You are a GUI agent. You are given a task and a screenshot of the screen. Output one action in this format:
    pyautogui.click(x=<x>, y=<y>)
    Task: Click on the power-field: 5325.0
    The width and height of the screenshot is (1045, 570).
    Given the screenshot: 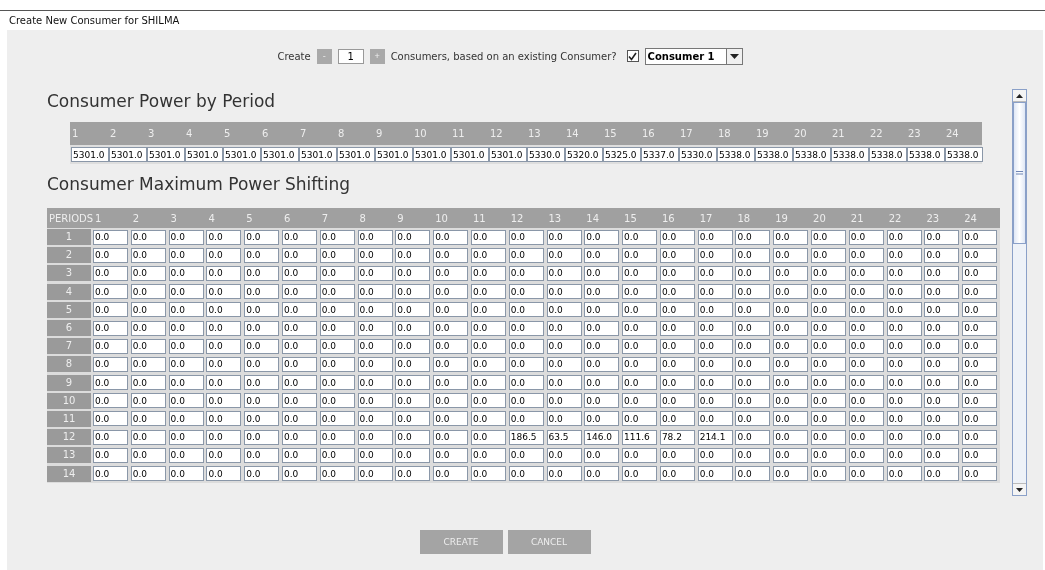 What is the action you would take?
    pyautogui.click(x=622, y=154)
    